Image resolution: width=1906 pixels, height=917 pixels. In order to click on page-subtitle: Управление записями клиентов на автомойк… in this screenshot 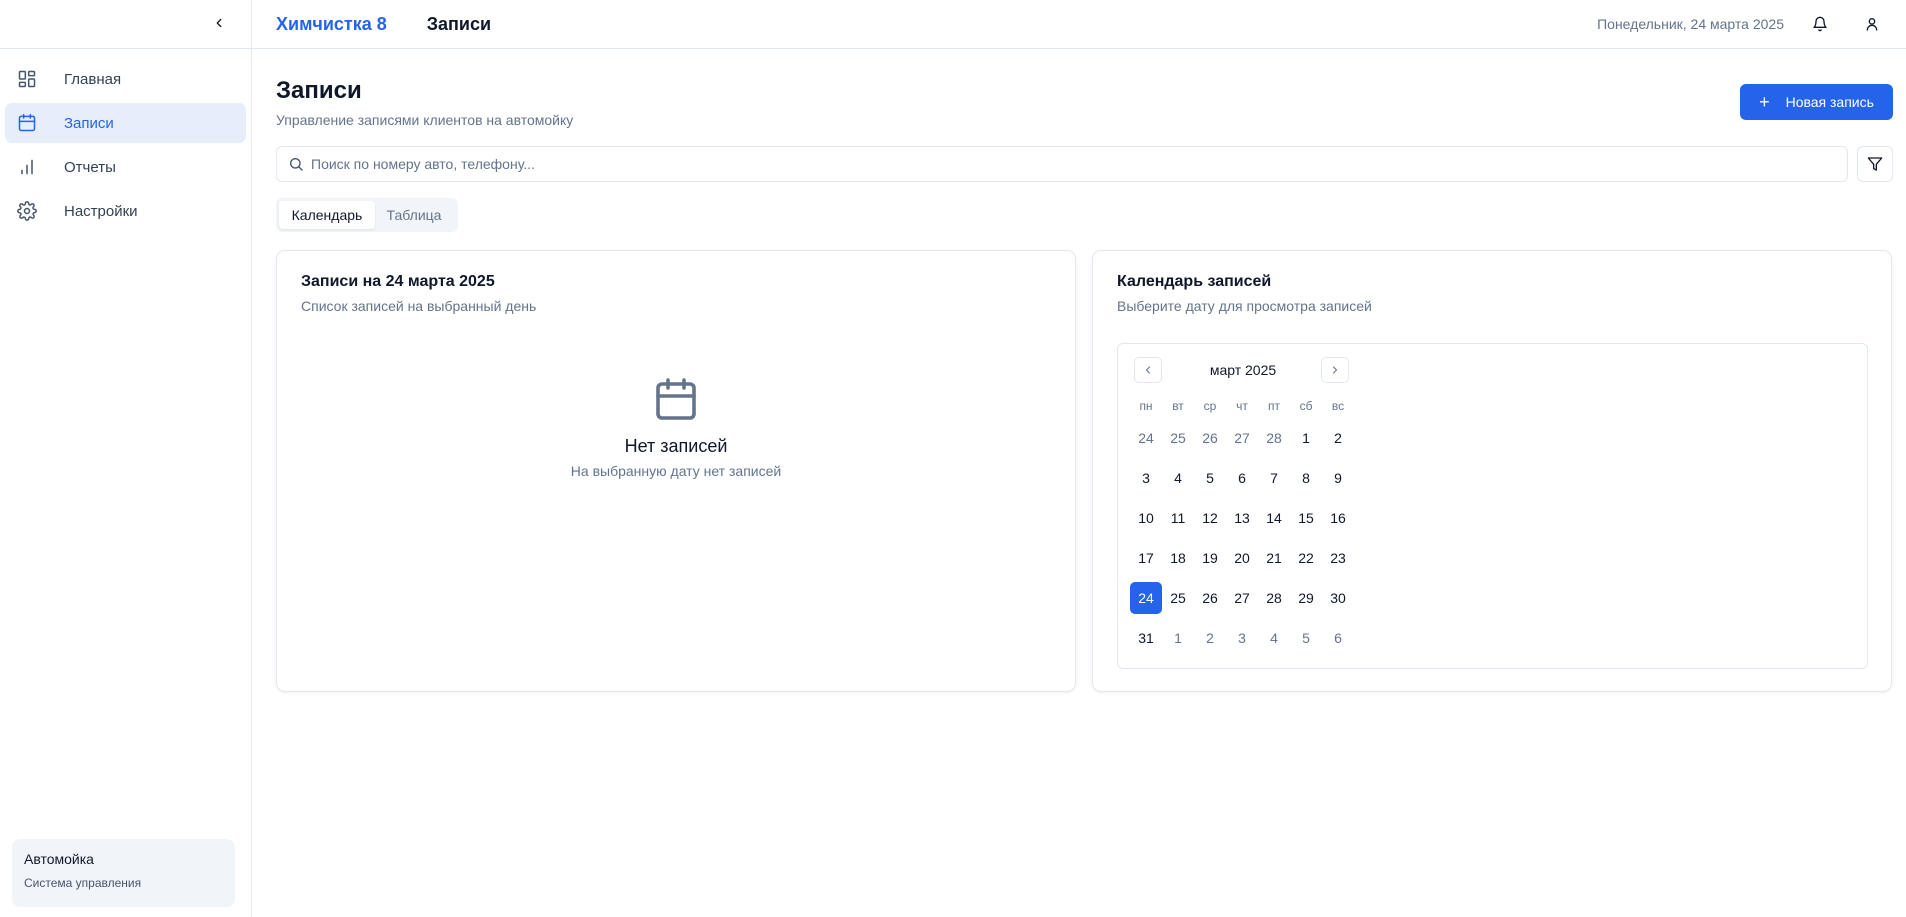, I will do `click(425, 120)`.